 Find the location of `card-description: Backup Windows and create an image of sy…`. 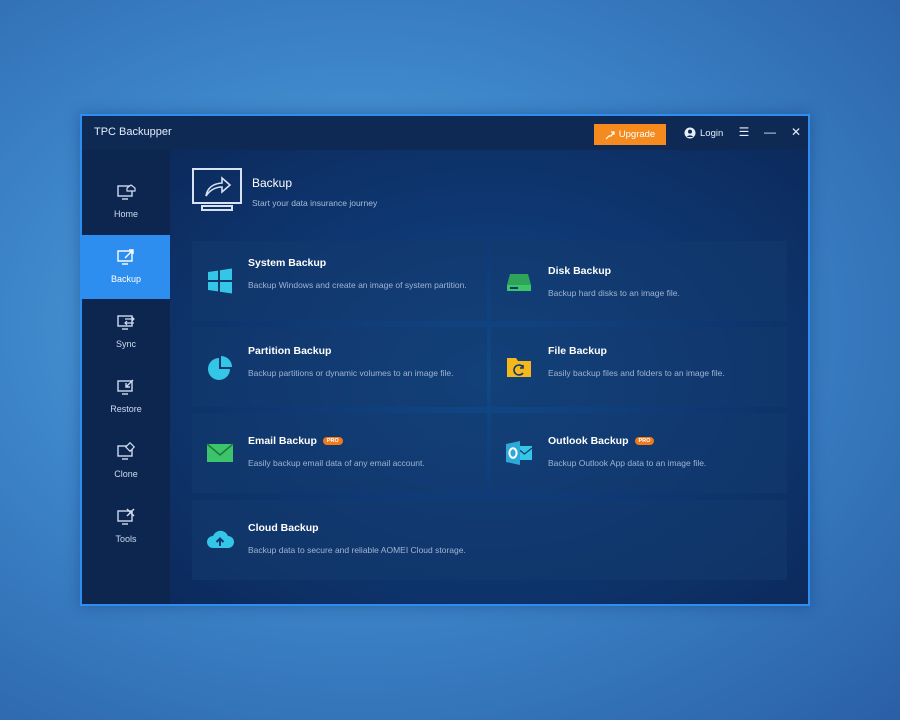

card-description: Backup Windows and create an image of sy… is located at coordinates (357, 285).